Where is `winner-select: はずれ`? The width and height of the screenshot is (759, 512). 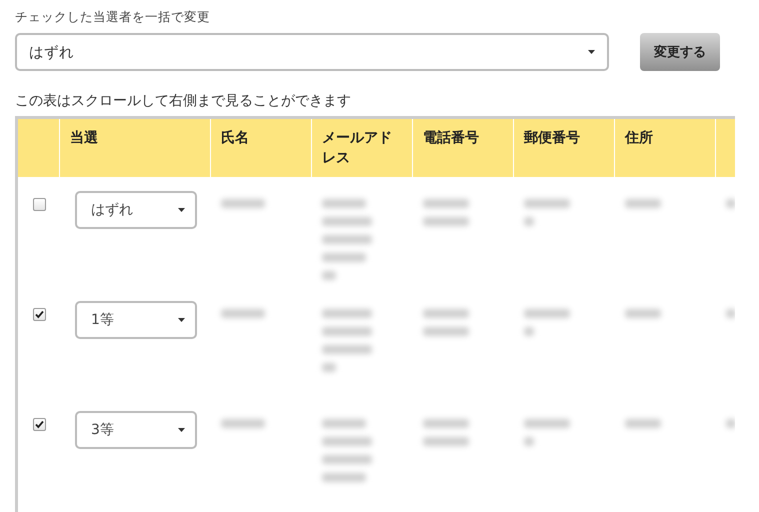 winner-select: はずれ is located at coordinates (312, 52).